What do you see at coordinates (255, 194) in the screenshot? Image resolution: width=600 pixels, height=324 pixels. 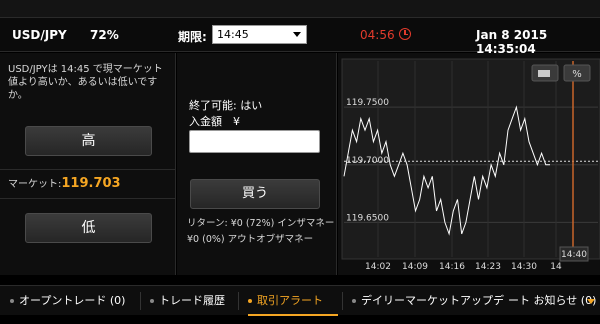 I see `buy-button: 買う` at bounding box center [255, 194].